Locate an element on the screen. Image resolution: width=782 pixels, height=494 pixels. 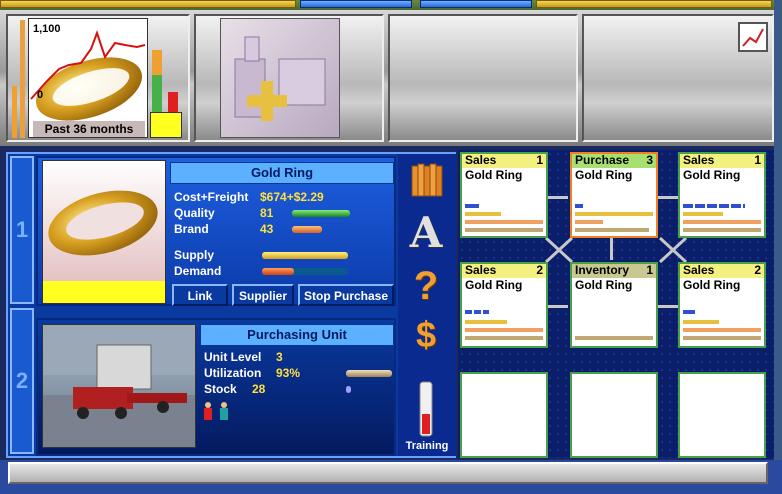
unit-card-sales-1: Sales 1 Gold Ring is located at coordinates (504, 195).